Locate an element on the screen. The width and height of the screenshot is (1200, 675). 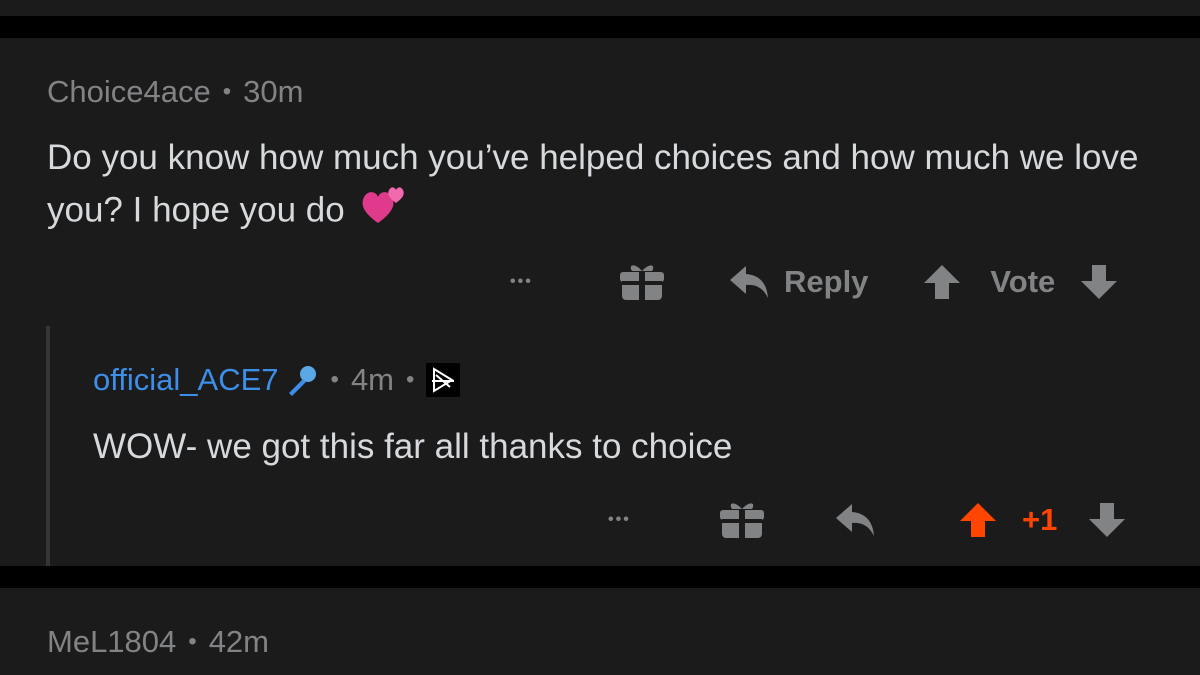
comment-meta: MeL1804 • 42m is located at coordinates (158, 642).